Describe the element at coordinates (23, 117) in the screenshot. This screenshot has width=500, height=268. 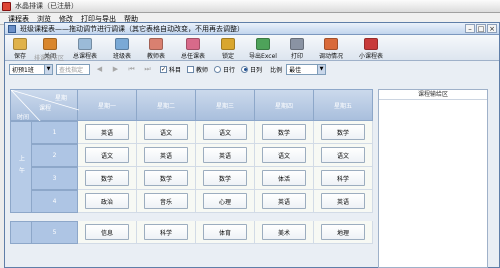
I see `corner-label-time: 时间` at that location.